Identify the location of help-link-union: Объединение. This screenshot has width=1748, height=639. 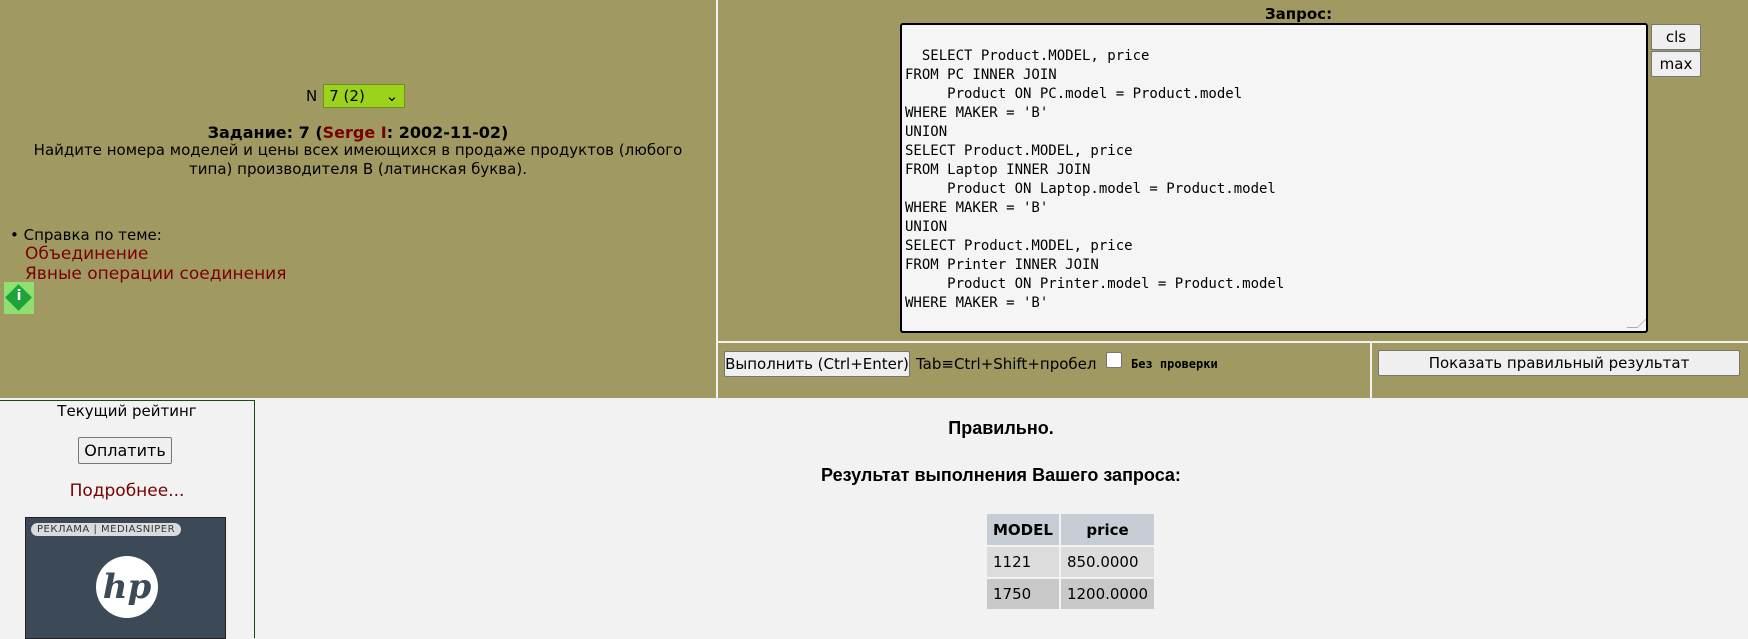
(148, 254).